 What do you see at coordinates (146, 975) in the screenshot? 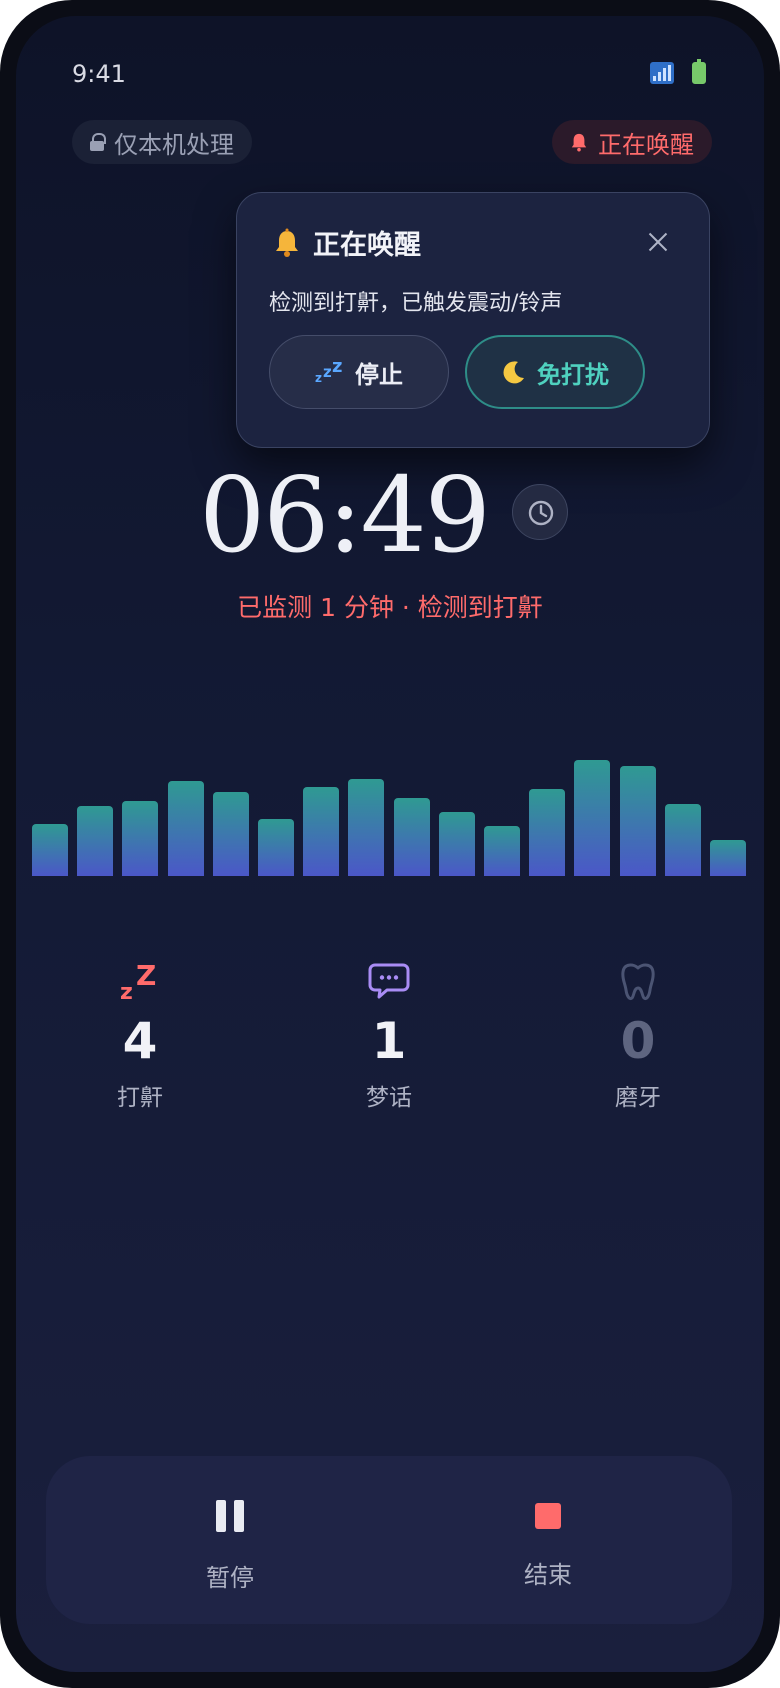
I see `svg-text: Z` at bounding box center [146, 975].